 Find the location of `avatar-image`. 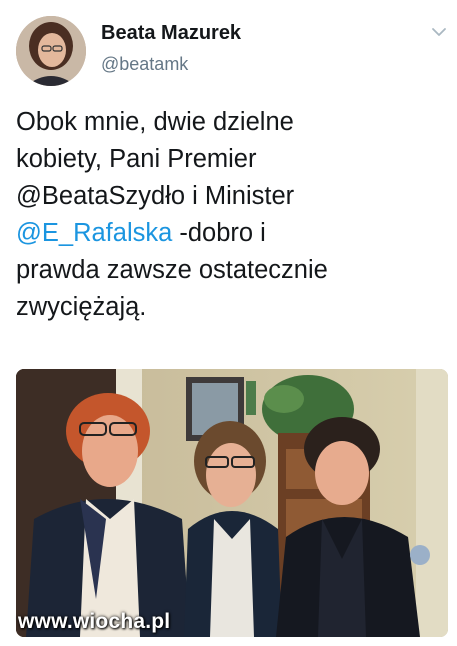

avatar-image is located at coordinates (51, 51).